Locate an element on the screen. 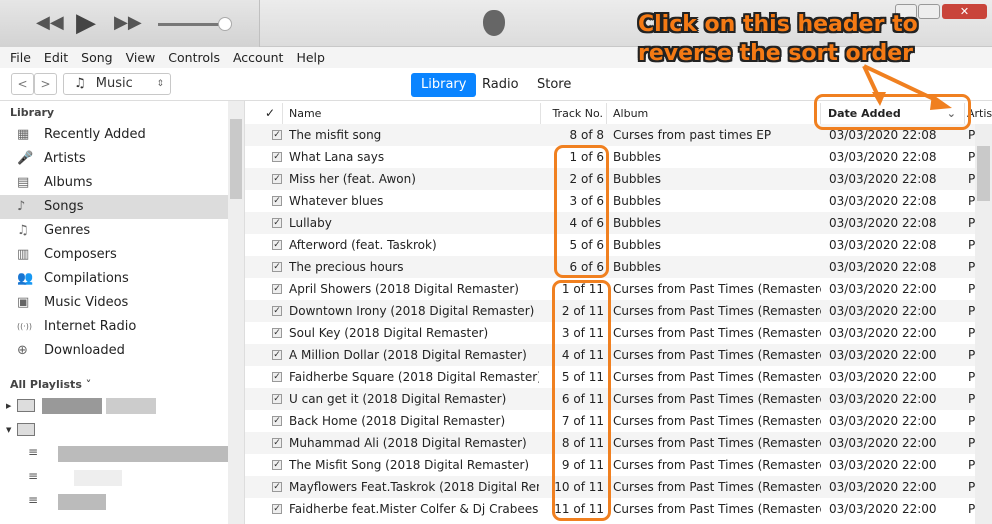 This screenshot has height=524, width=992. volume-slider is located at coordinates (195, 24).